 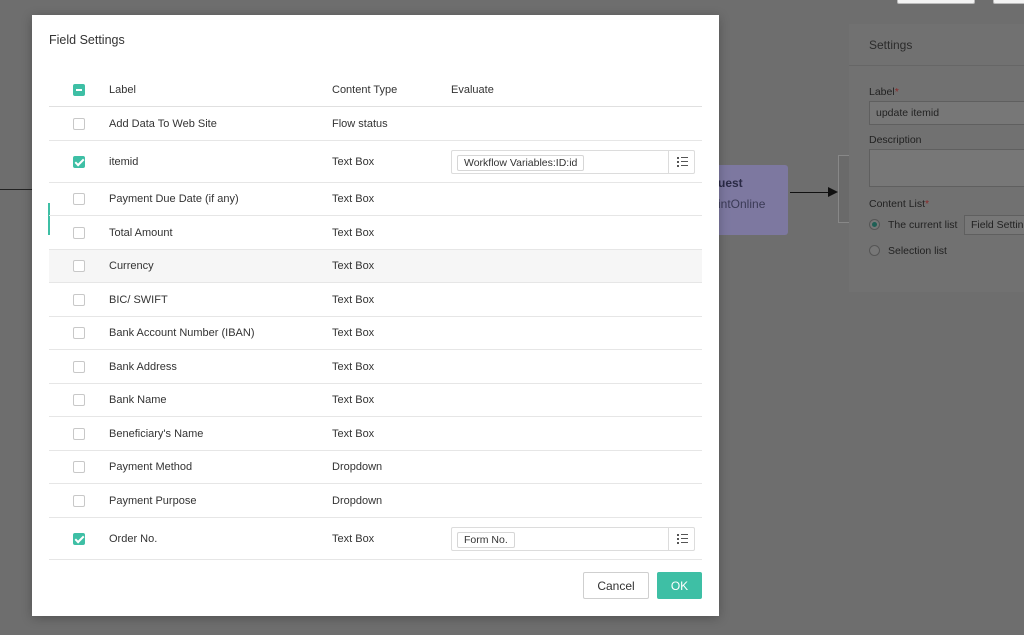 I want to click on table-row: Beneficiary's Name Text Box, so click(x=375, y=434).